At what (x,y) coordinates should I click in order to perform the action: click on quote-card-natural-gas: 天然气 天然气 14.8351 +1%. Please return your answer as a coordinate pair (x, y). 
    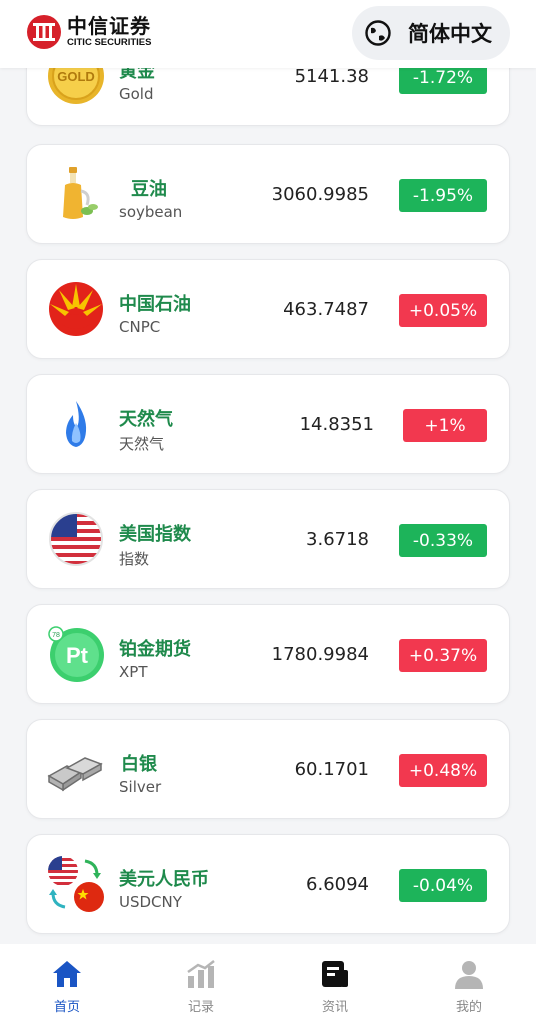
    Looking at the image, I should click on (268, 424).